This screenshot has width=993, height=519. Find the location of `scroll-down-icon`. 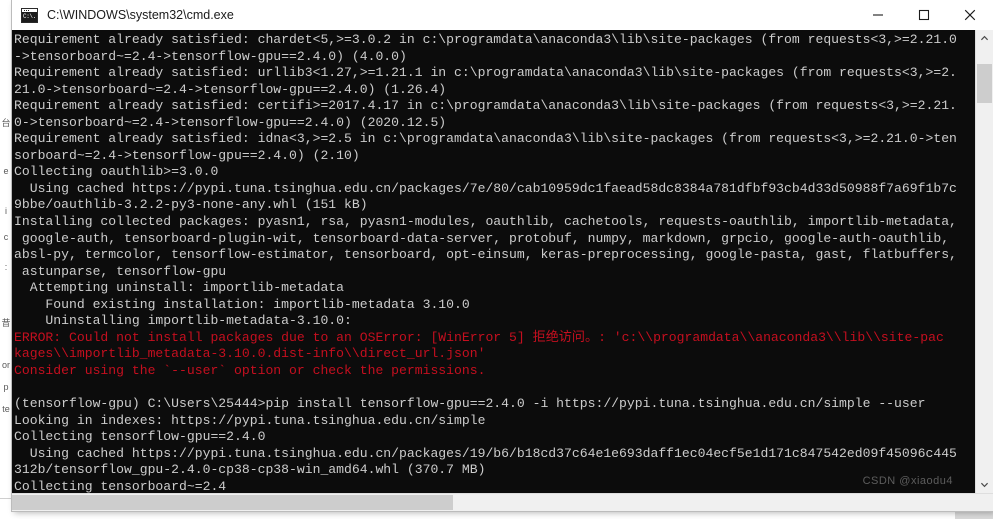

scroll-down-icon is located at coordinates (984, 484).